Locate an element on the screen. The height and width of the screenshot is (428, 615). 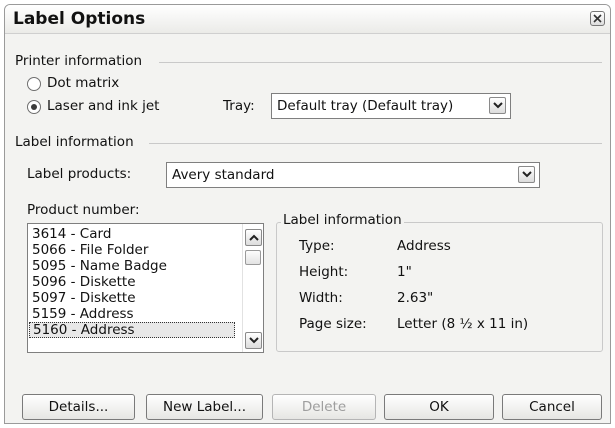
label-products-dropdown-button is located at coordinates (526, 174).